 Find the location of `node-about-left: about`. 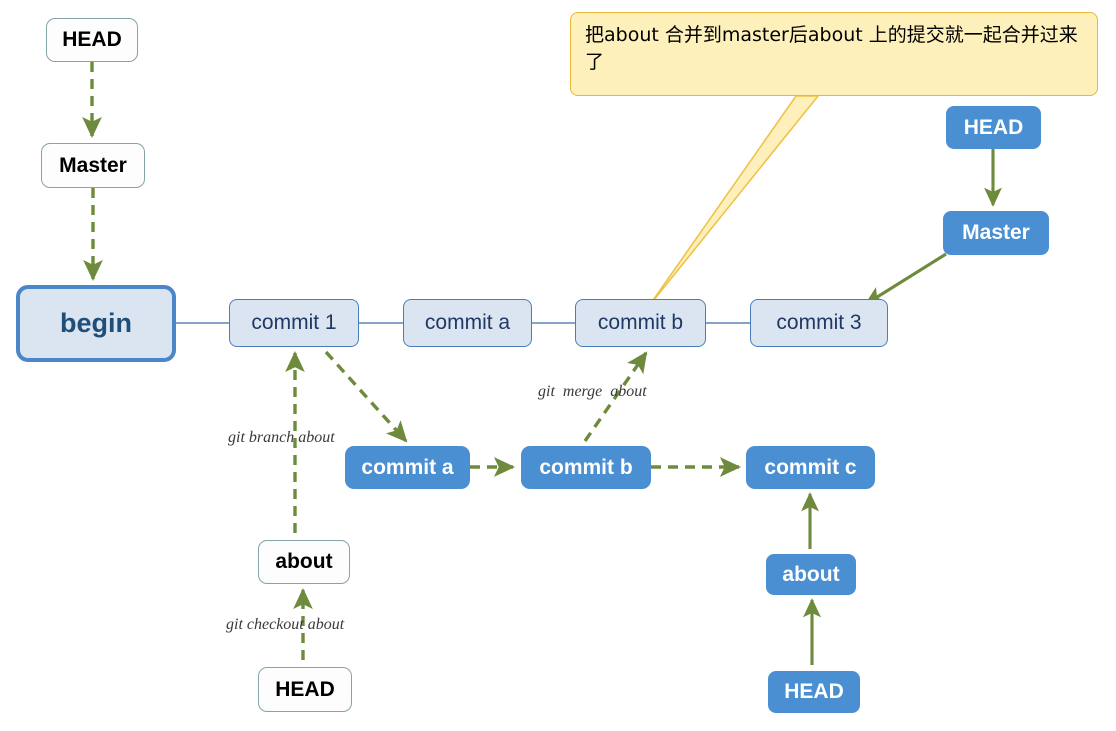

node-about-left: about is located at coordinates (304, 562).